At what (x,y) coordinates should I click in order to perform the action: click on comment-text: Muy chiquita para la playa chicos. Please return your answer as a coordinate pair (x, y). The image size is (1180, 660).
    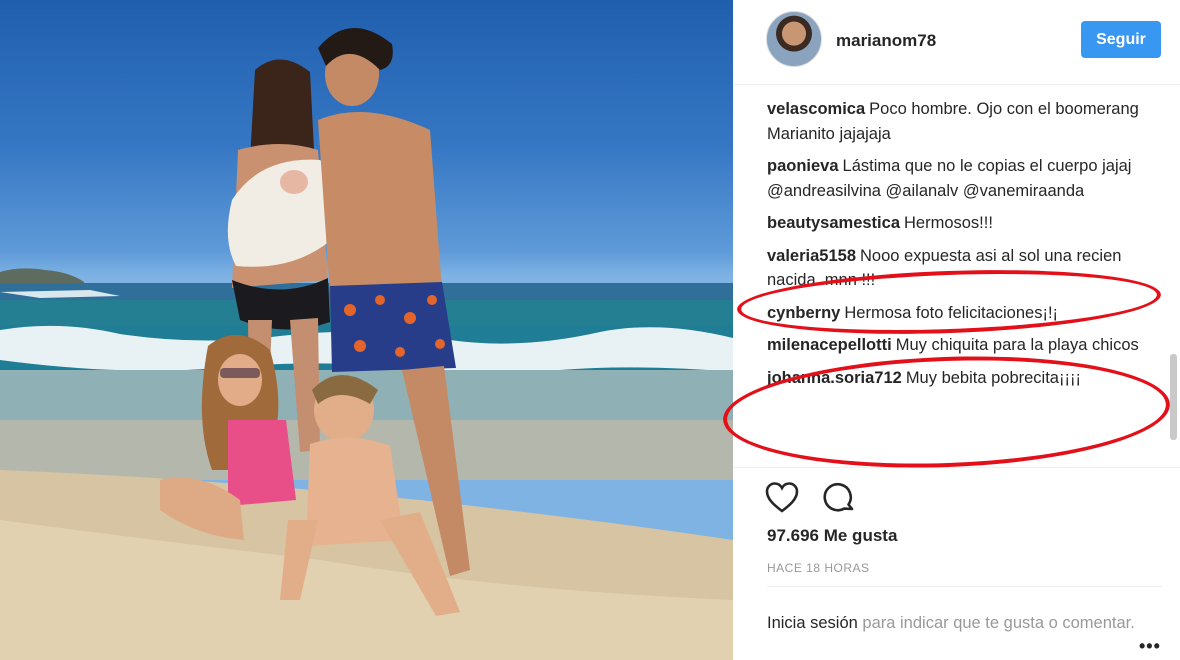
    Looking at the image, I should click on (1017, 345).